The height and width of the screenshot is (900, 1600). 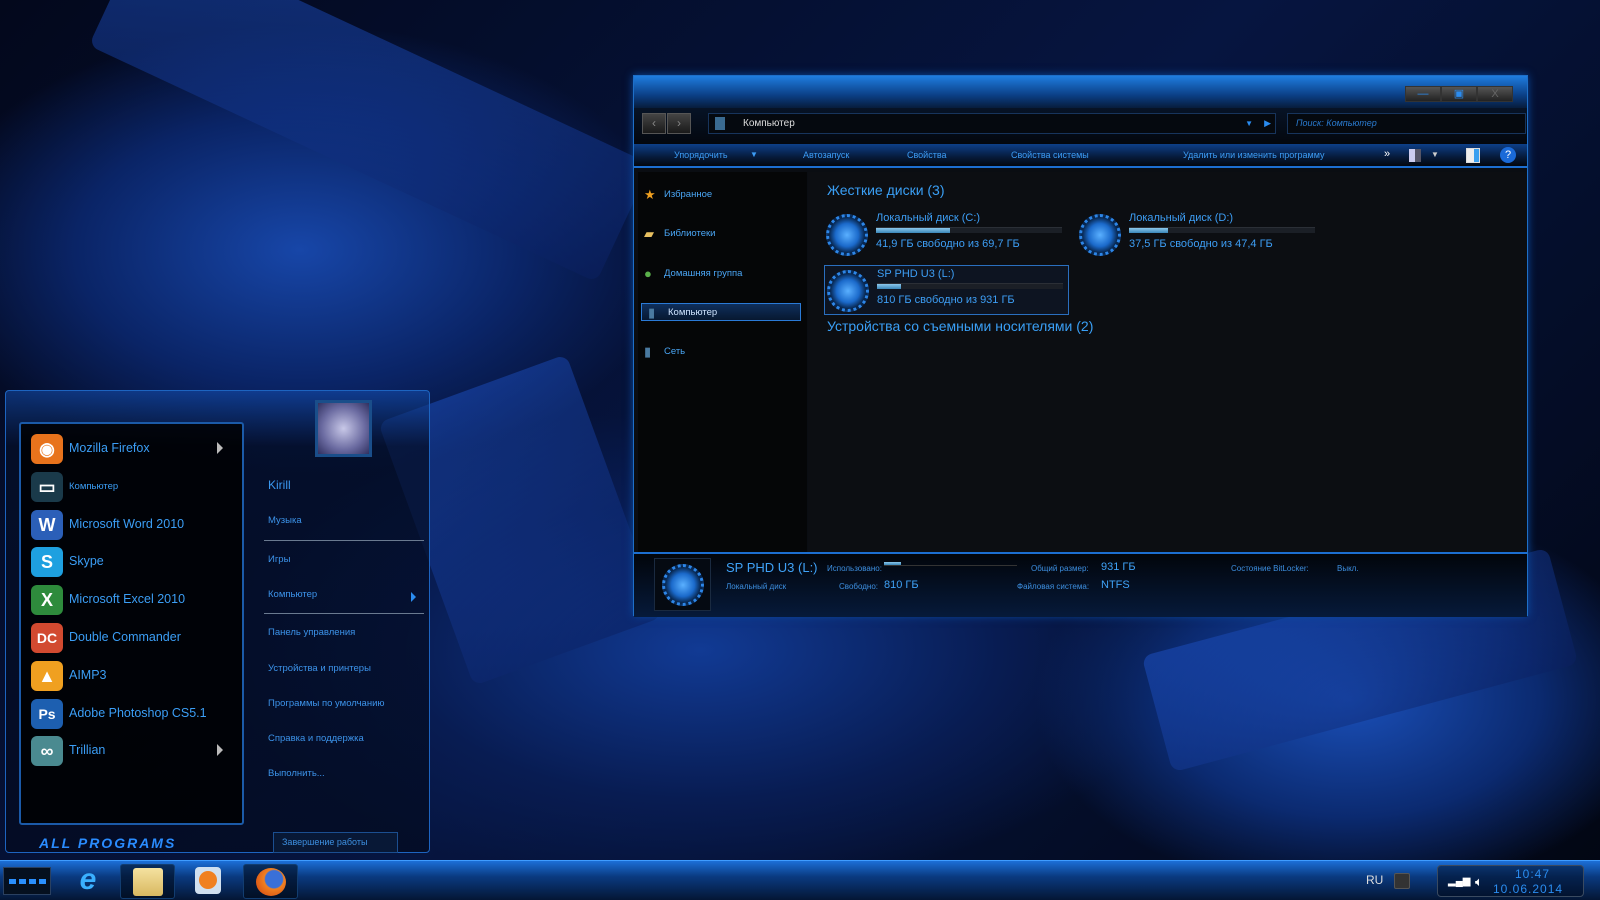 What do you see at coordinates (279, 485) in the screenshot?
I see `user-name-link: Kirill` at bounding box center [279, 485].